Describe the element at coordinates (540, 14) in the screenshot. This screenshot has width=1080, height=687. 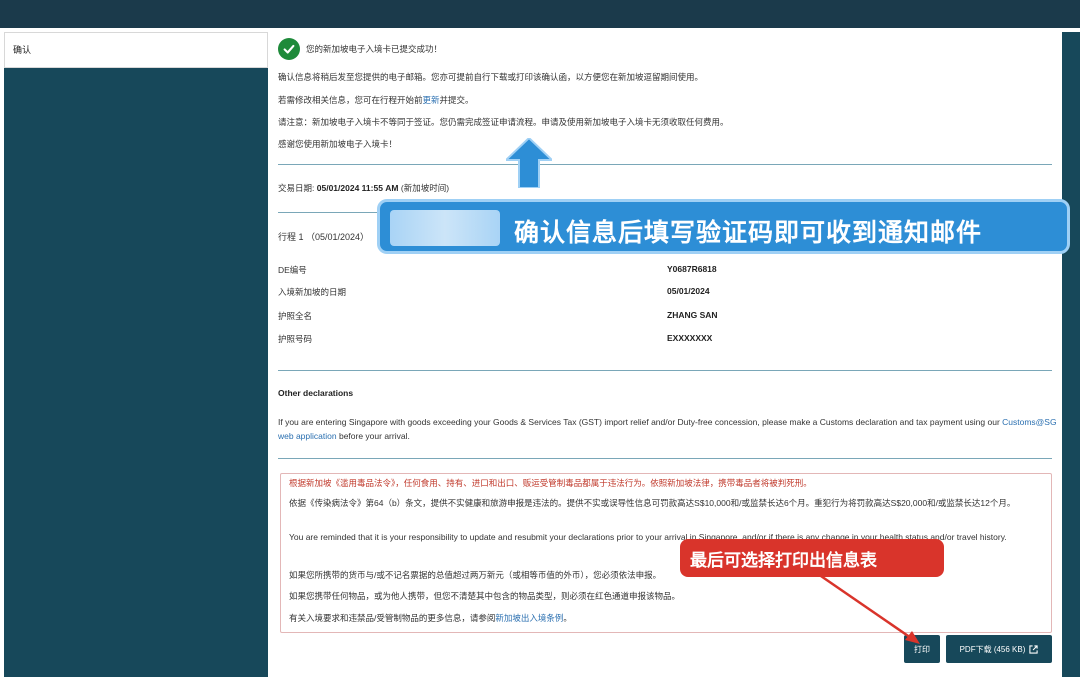
I see `top-header-bar` at that location.